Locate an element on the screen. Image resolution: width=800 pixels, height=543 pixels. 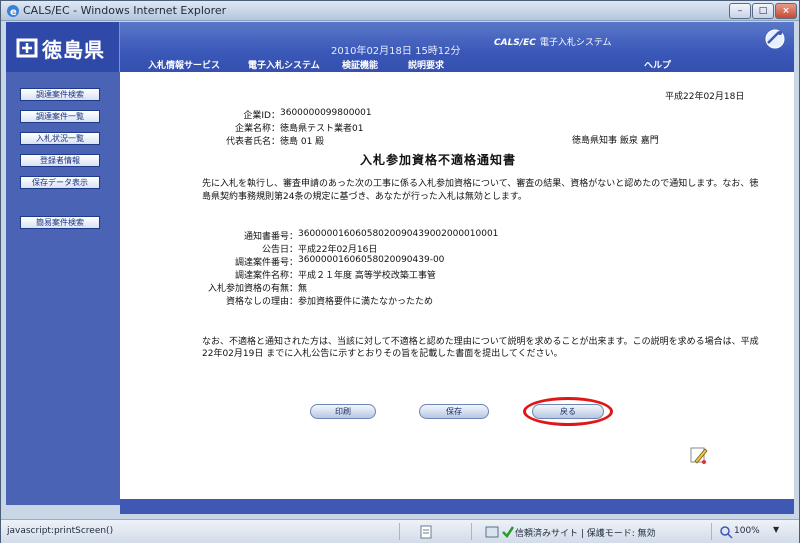
notice-date: 平成22年02月18日 is located at coordinates (705, 97).